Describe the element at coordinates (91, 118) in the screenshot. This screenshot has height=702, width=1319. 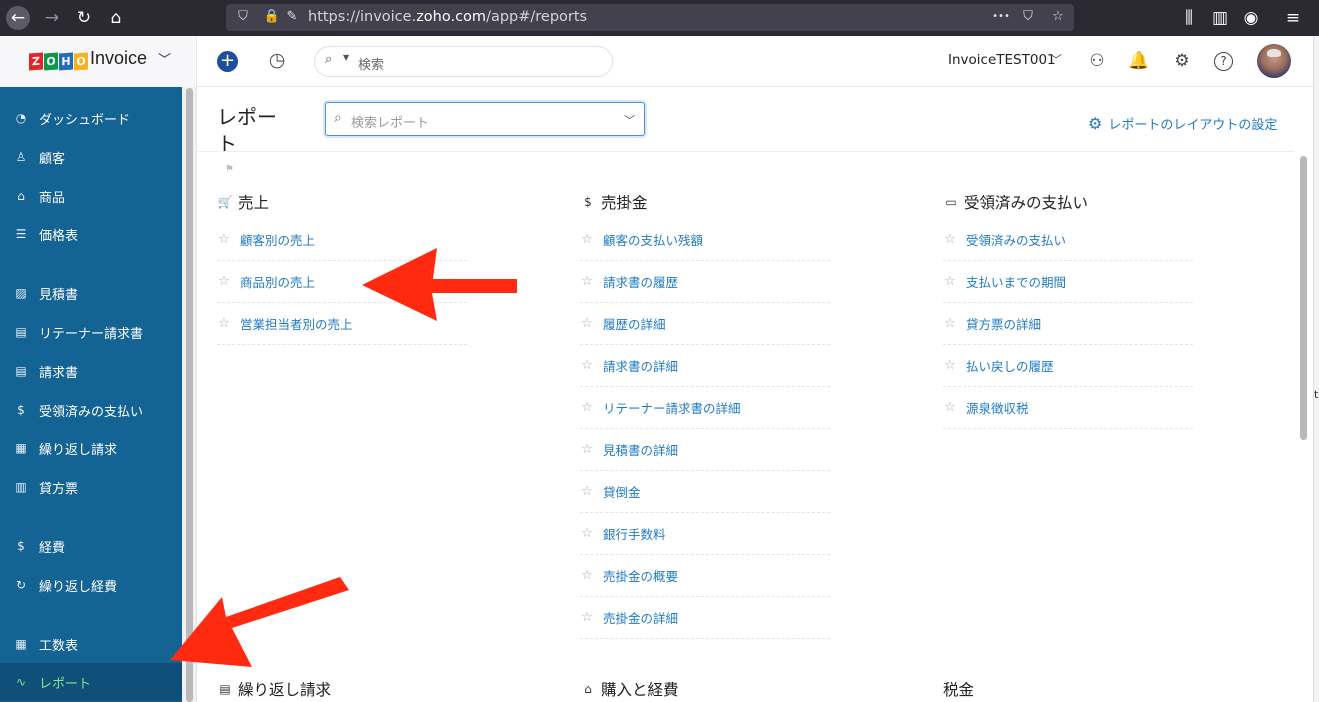
I see `sidebar-item-dashboard: ◔ ダッシュボード` at that location.